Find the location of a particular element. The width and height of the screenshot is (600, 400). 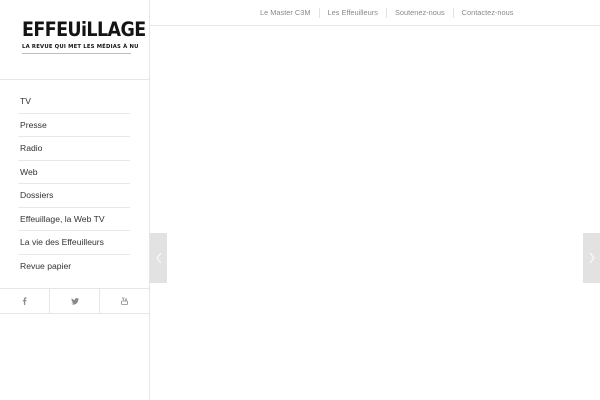

slider-prev-button is located at coordinates (158, 258).